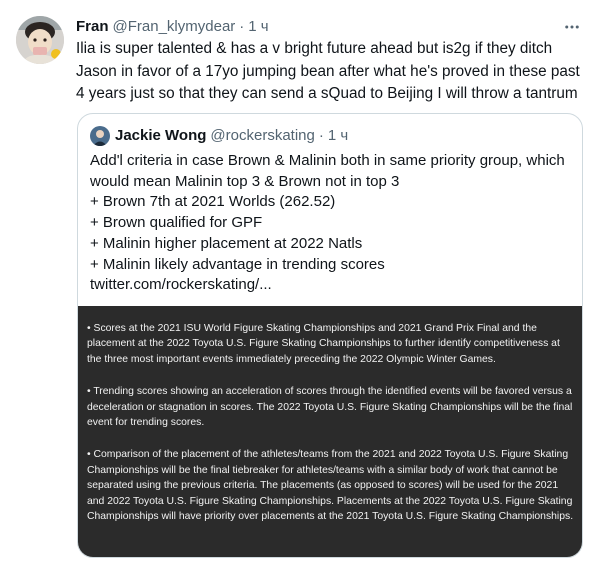 The width and height of the screenshot is (594, 571). Describe the element at coordinates (213, 202) in the screenshot. I see `quote-text-line: + Brown 7th at 2021 Worlds (262.52)` at that location.